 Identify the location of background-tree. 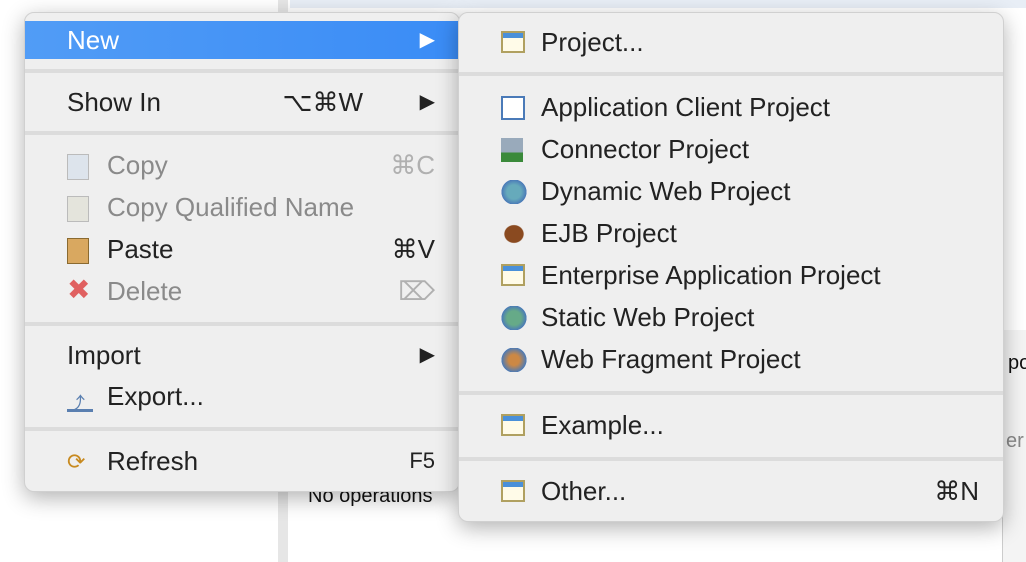
(658, 4).